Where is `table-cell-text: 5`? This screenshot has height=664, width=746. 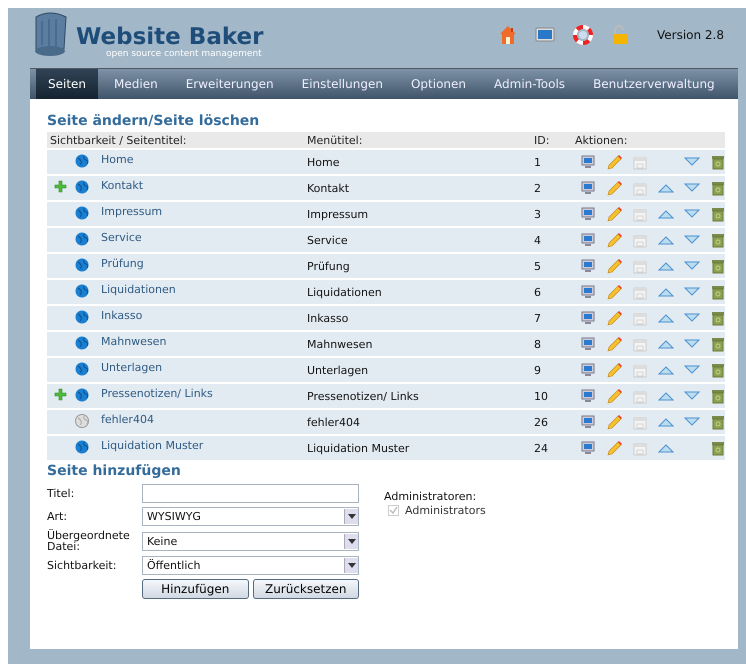
table-cell-text: 5 is located at coordinates (538, 266).